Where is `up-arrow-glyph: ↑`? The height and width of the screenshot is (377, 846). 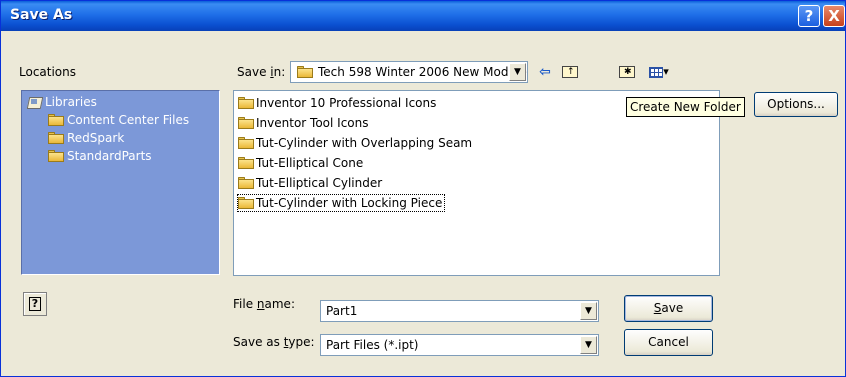 up-arrow-glyph: ↑ is located at coordinates (571, 72).